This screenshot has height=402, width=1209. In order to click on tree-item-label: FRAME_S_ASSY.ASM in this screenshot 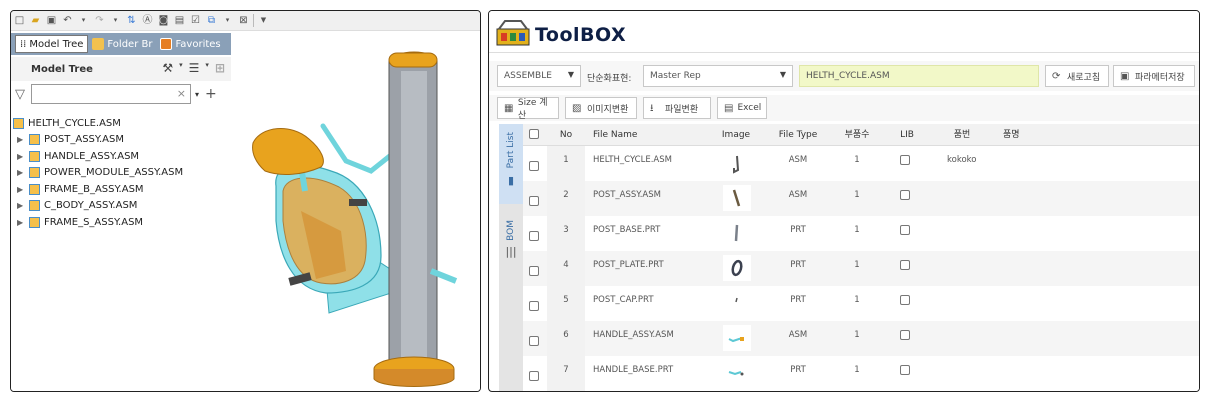, I will do `click(94, 222)`.